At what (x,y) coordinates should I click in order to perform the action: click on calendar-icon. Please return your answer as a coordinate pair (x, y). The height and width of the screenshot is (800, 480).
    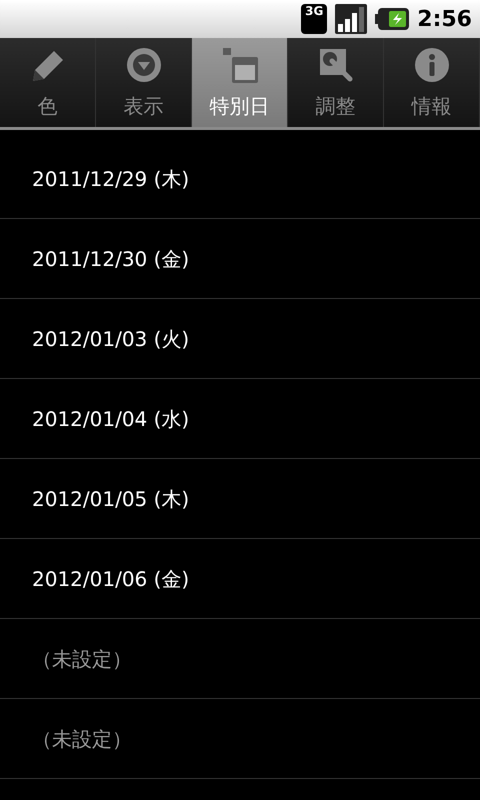
    Looking at the image, I should click on (240, 65).